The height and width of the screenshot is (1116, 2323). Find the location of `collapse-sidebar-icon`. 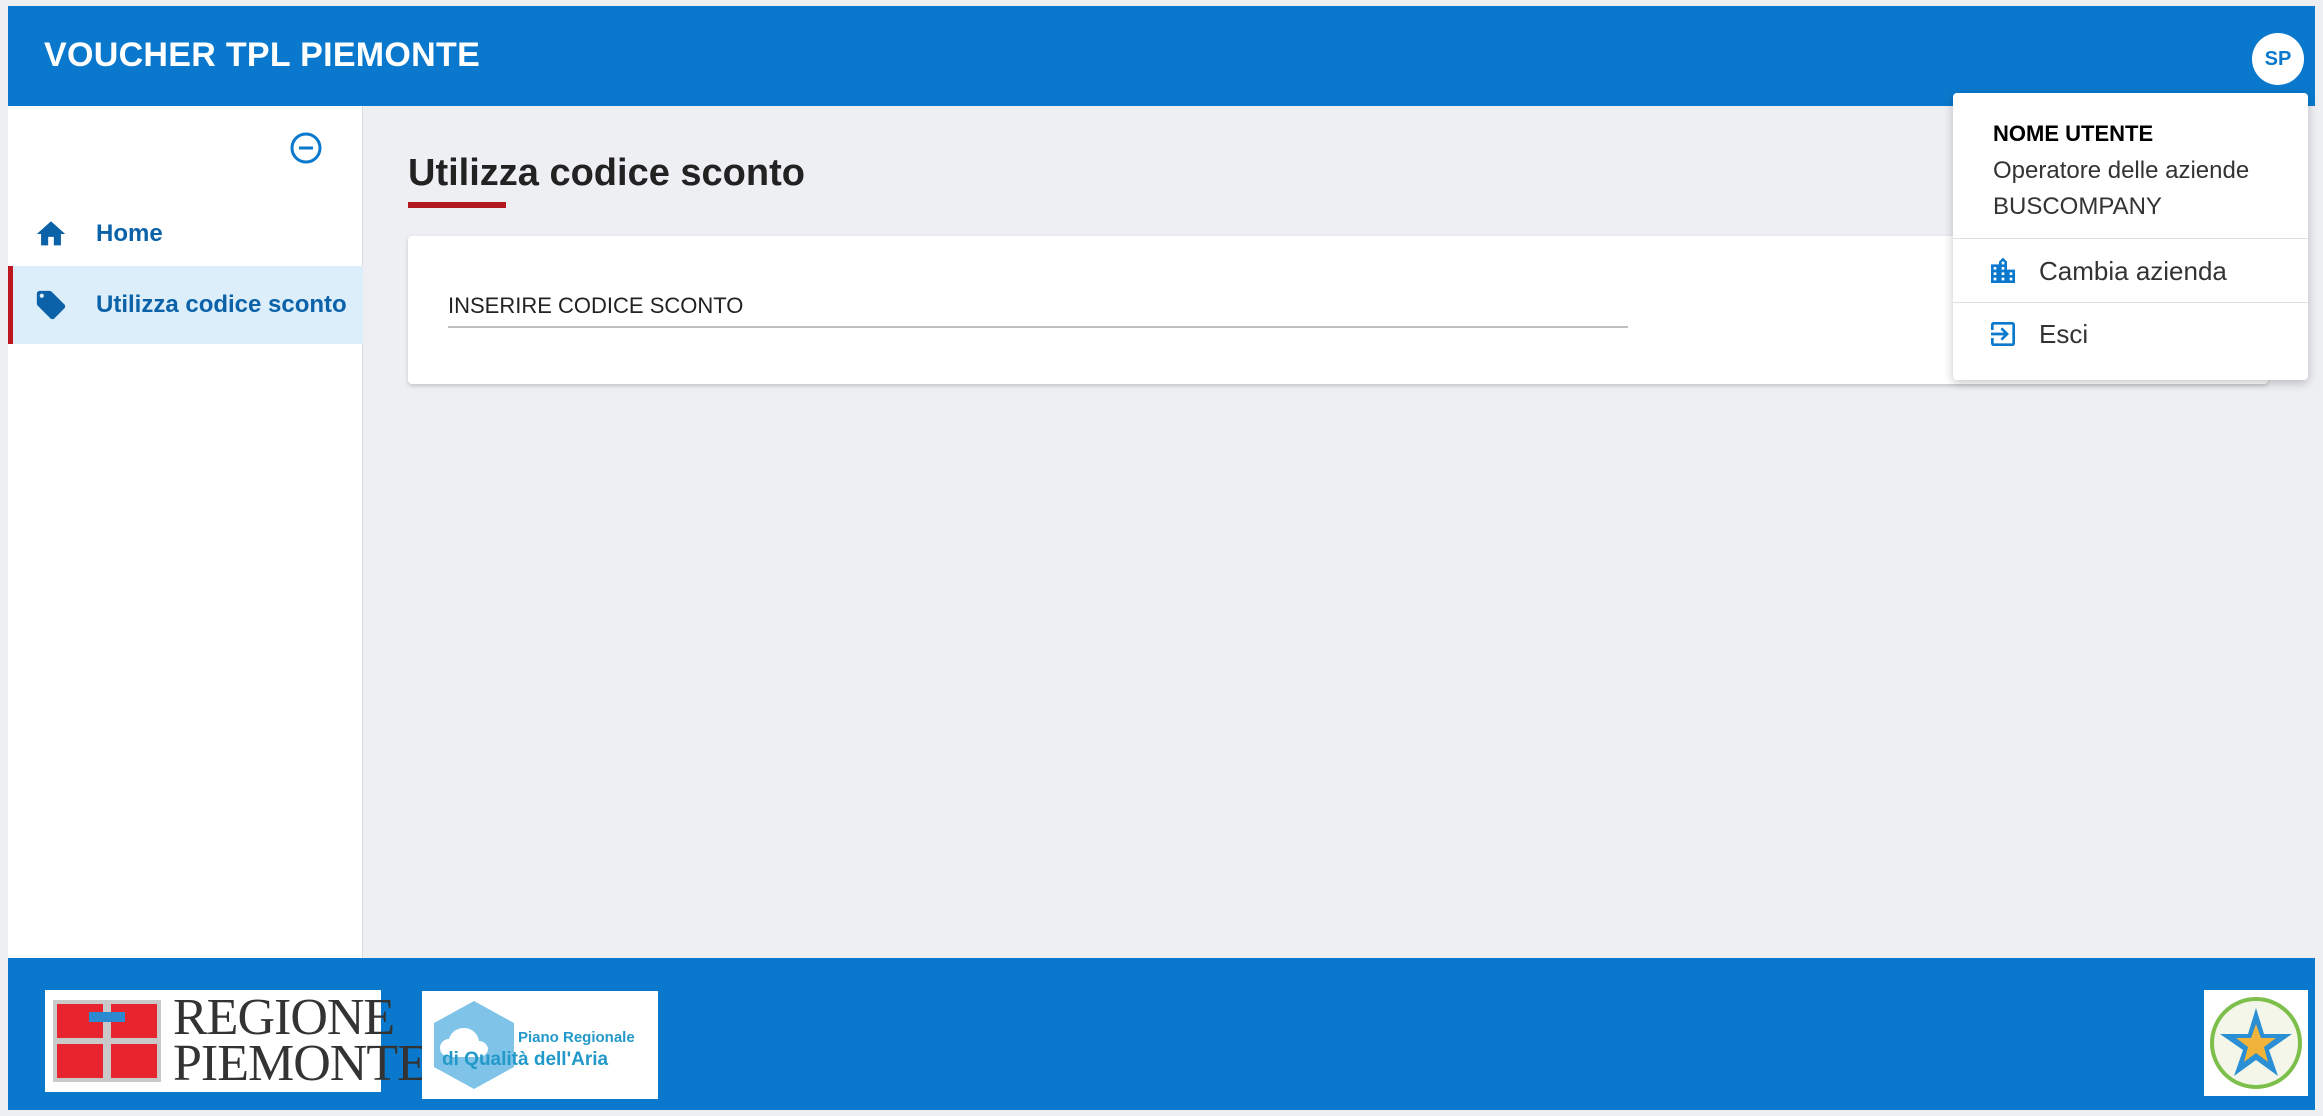

collapse-sidebar-icon is located at coordinates (306, 148).